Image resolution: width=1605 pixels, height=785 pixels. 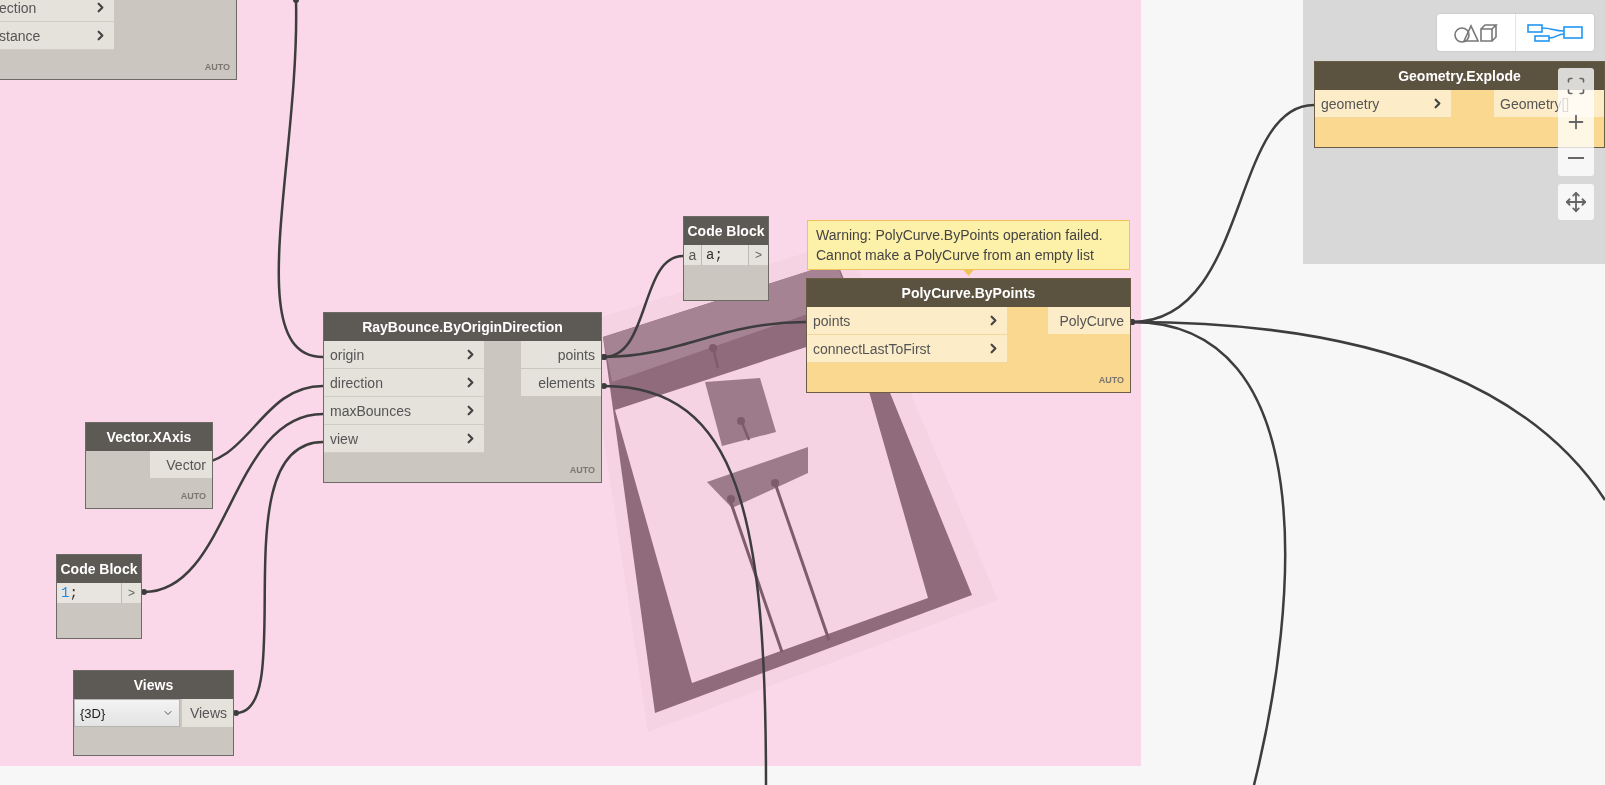 What do you see at coordinates (89, 593) in the screenshot?
I see `code-text: 1;` at bounding box center [89, 593].